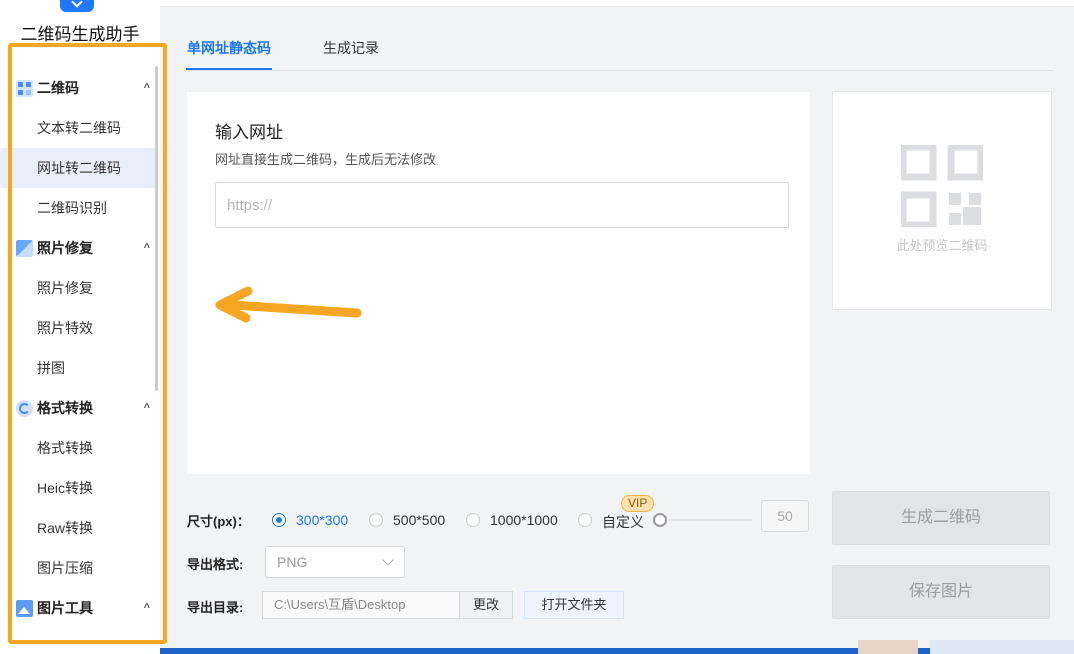  What do you see at coordinates (58, 88) in the screenshot?
I see `sidebar-group-label: 二维码` at bounding box center [58, 88].